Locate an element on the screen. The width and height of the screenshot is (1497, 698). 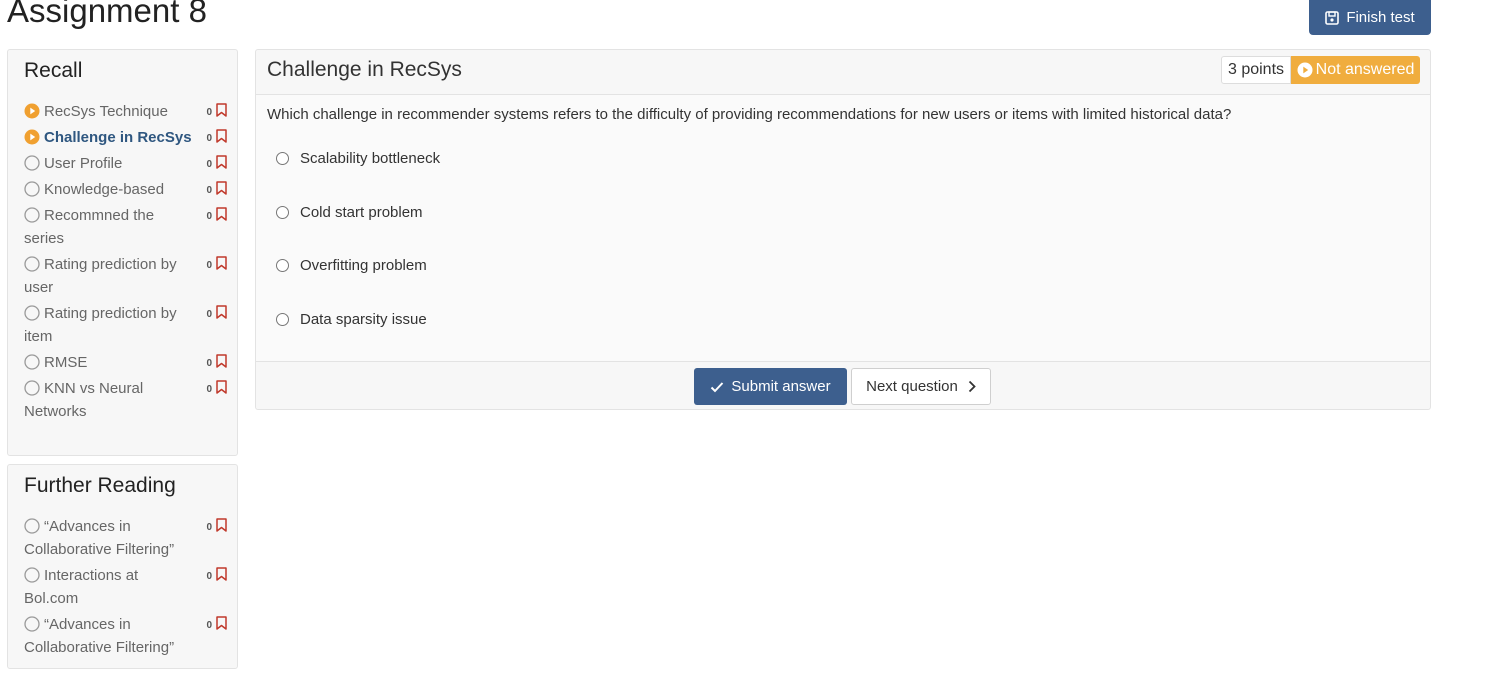
sidebar-item: Recommned the series 0 is located at coordinates (125, 227).